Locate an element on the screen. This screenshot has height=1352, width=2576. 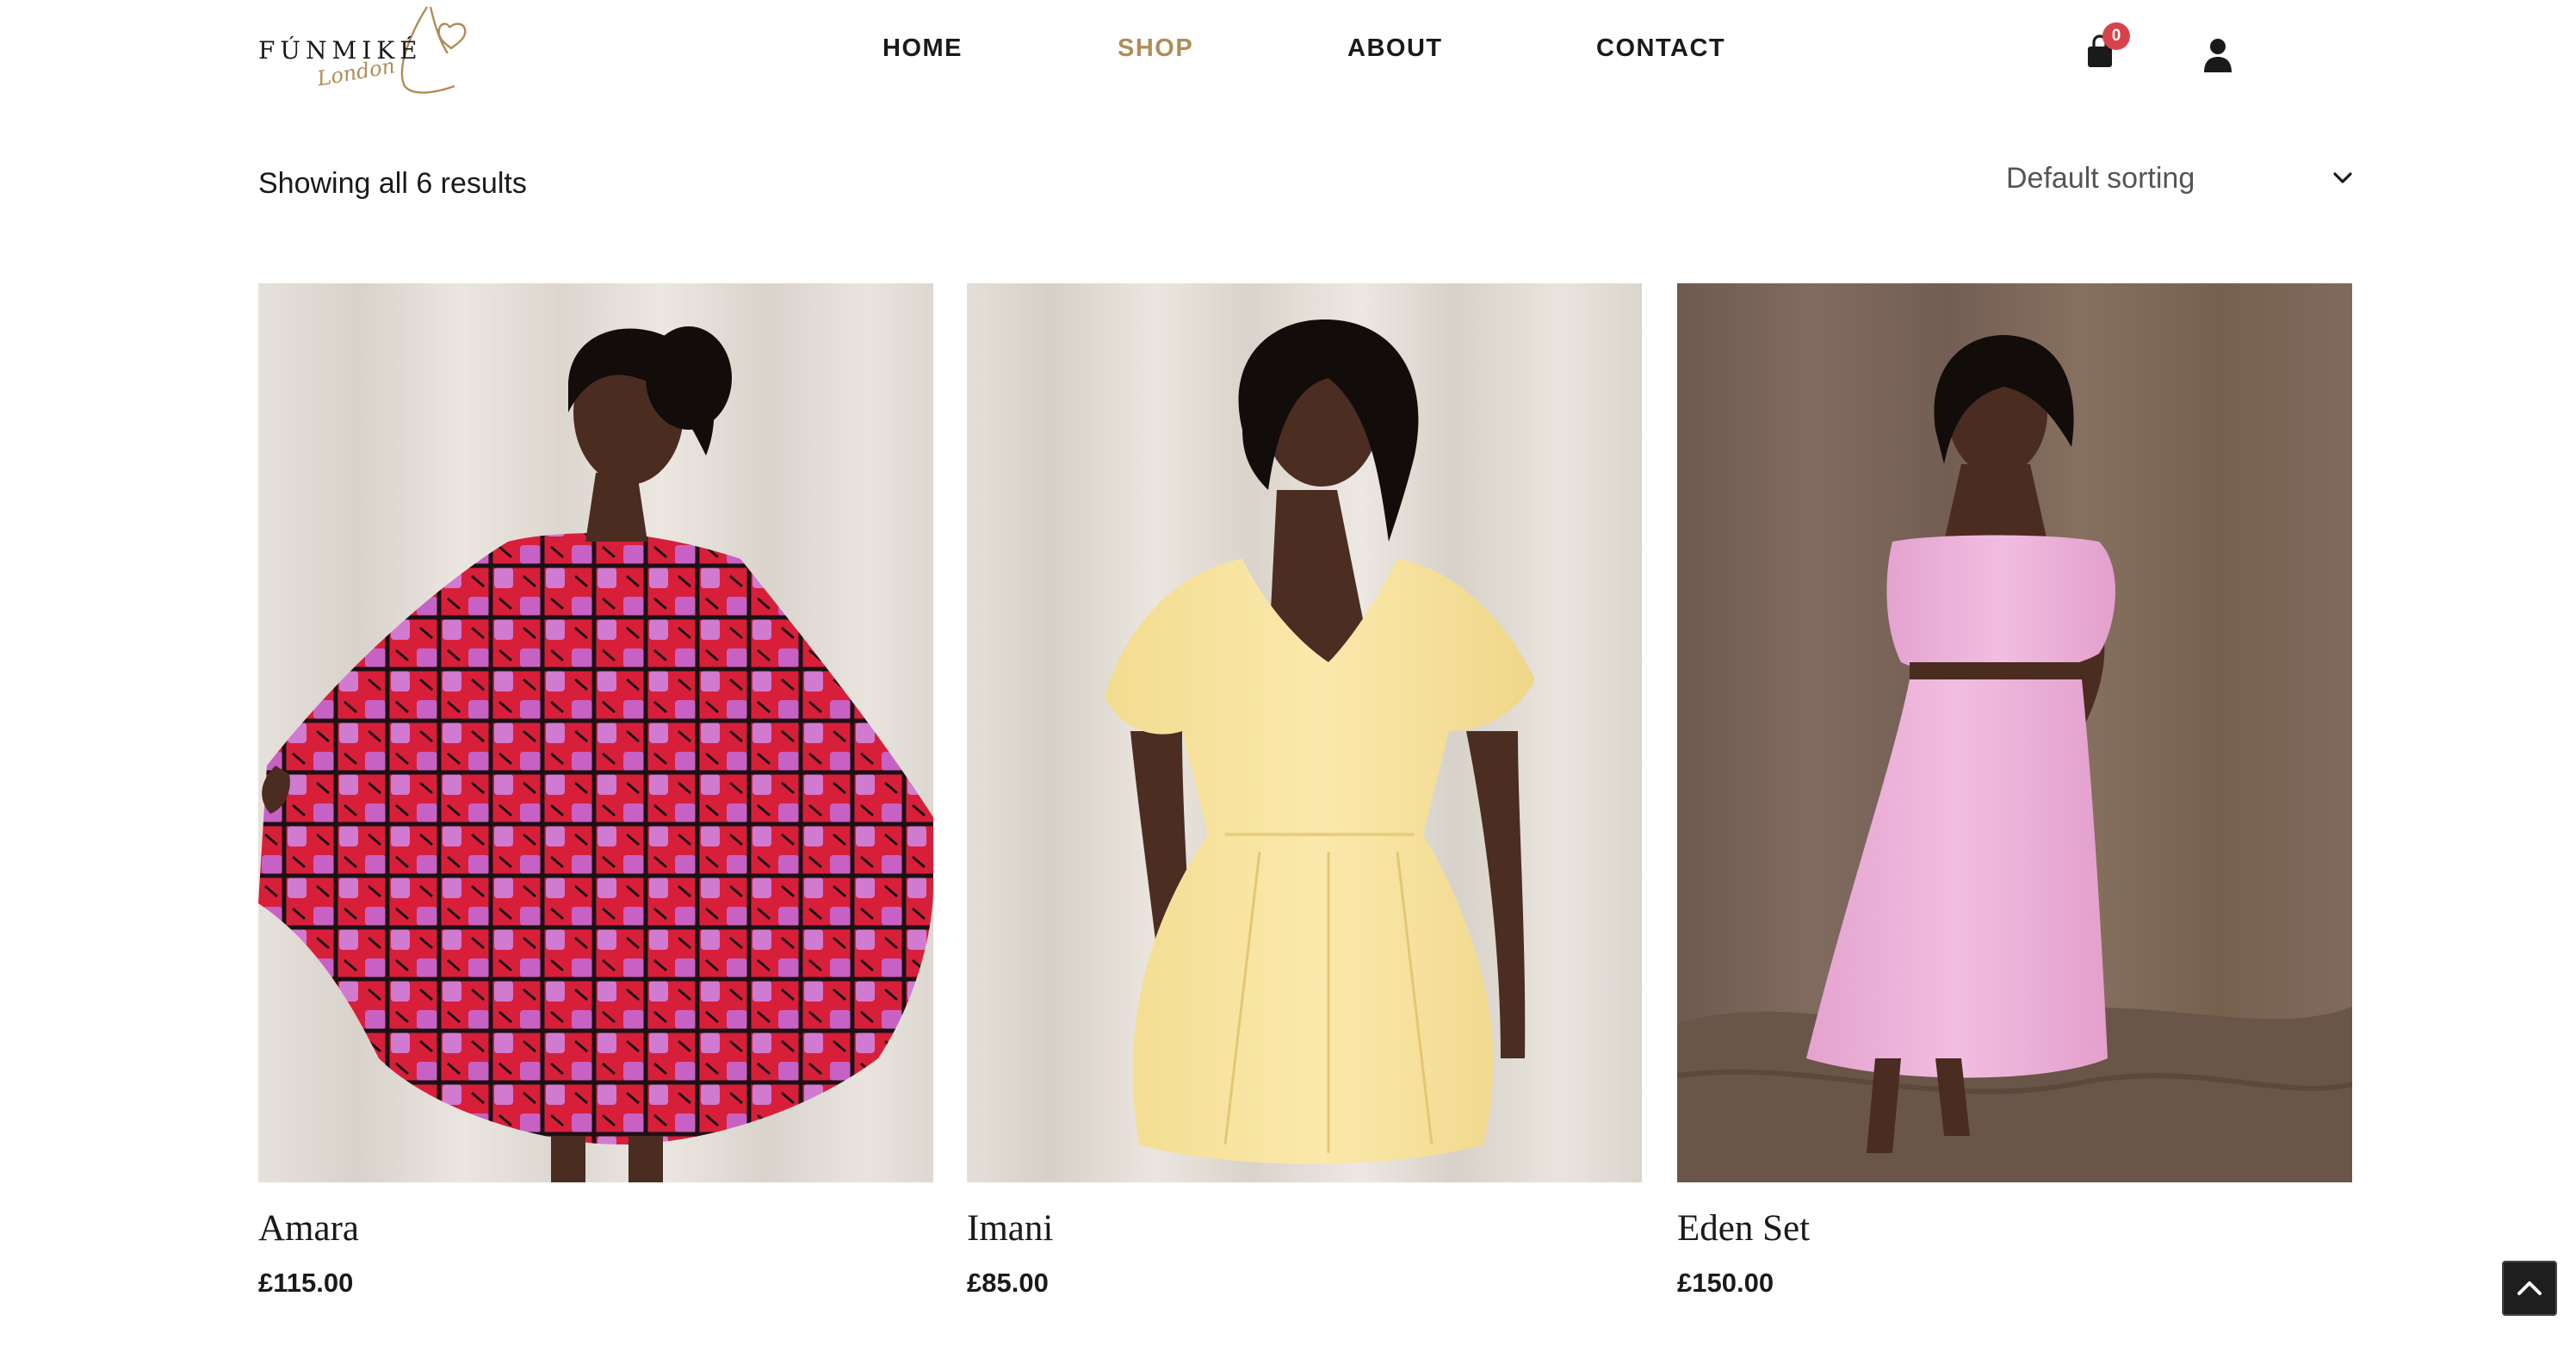
site-header: FÚNMIKÉ London HOME SHOP ABOUT CONTACT 0 is located at coordinates (1288, 51).